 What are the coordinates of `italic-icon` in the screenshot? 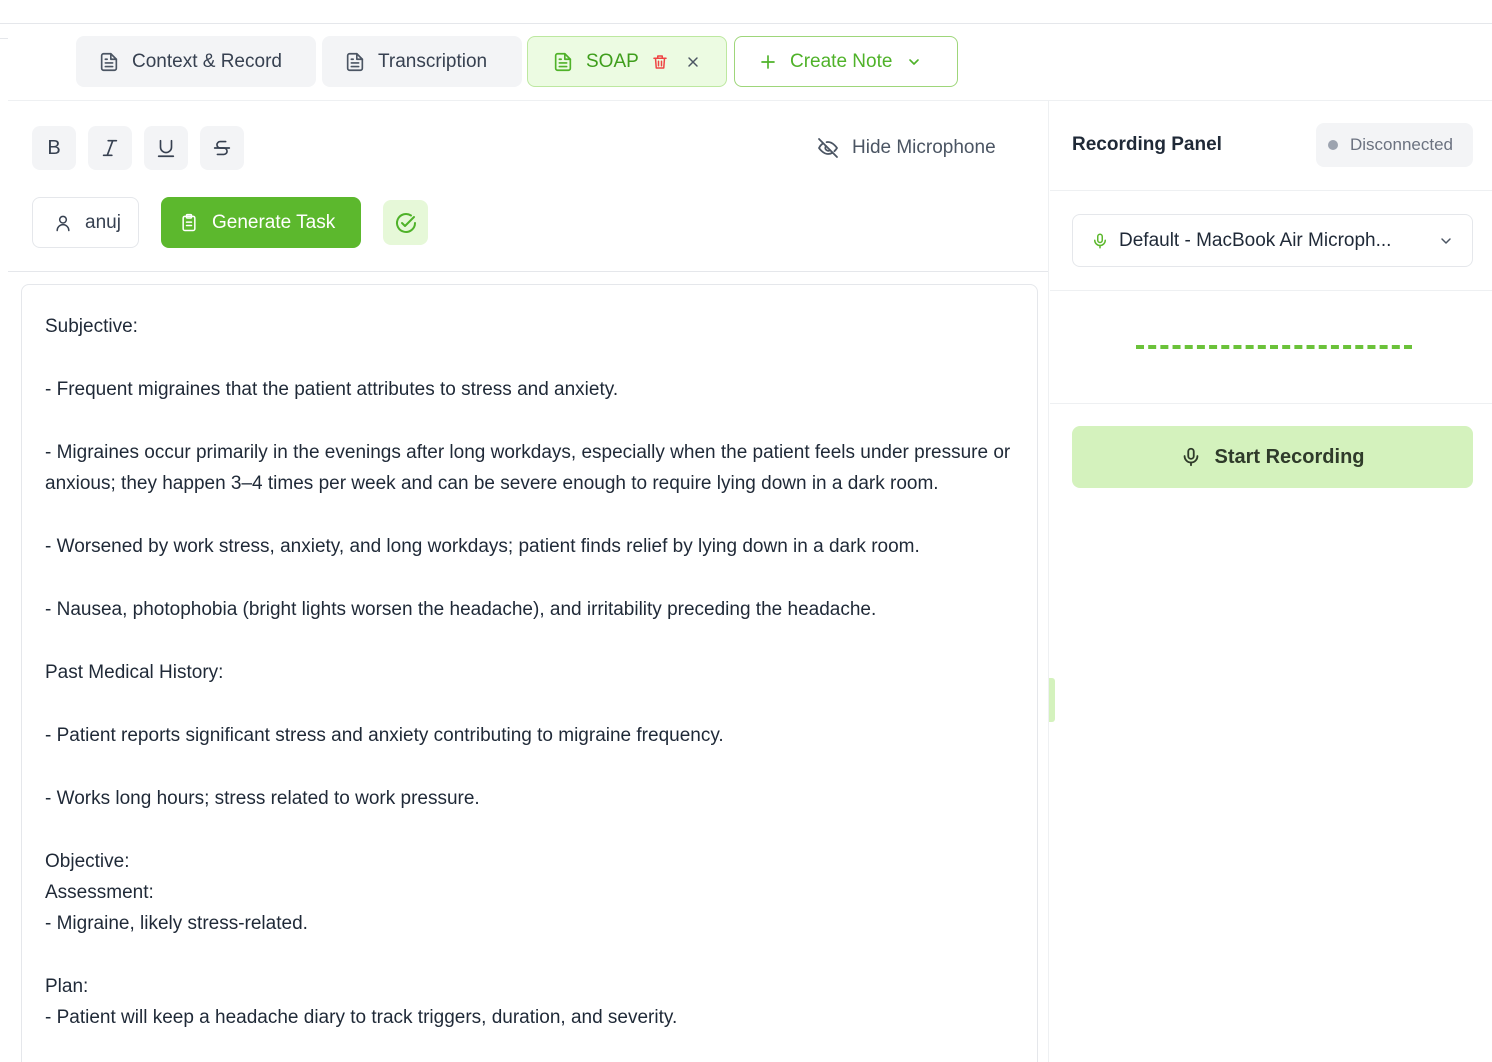 It's located at (110, 148).